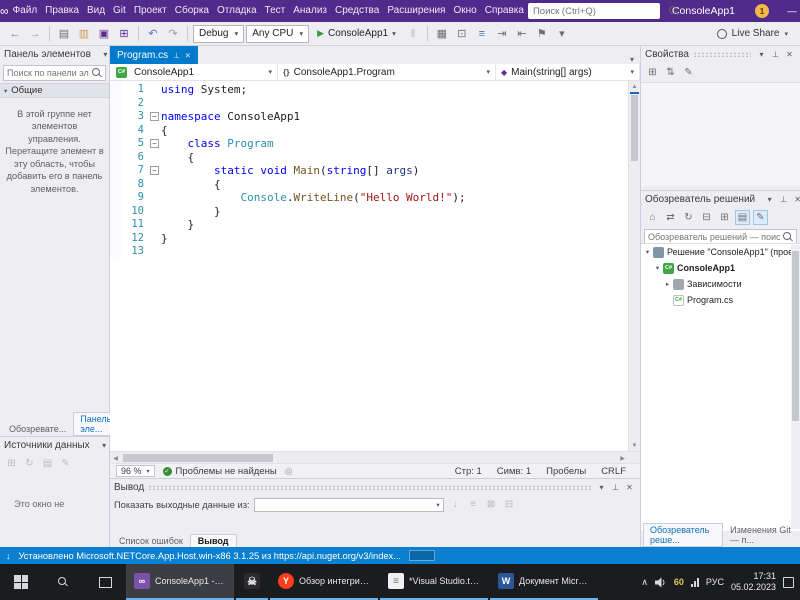  Describe the element at coordinates (68, 54) in the screenshot. I see `toolbox-header: Панель элементов ▾⊥✕` at that location.